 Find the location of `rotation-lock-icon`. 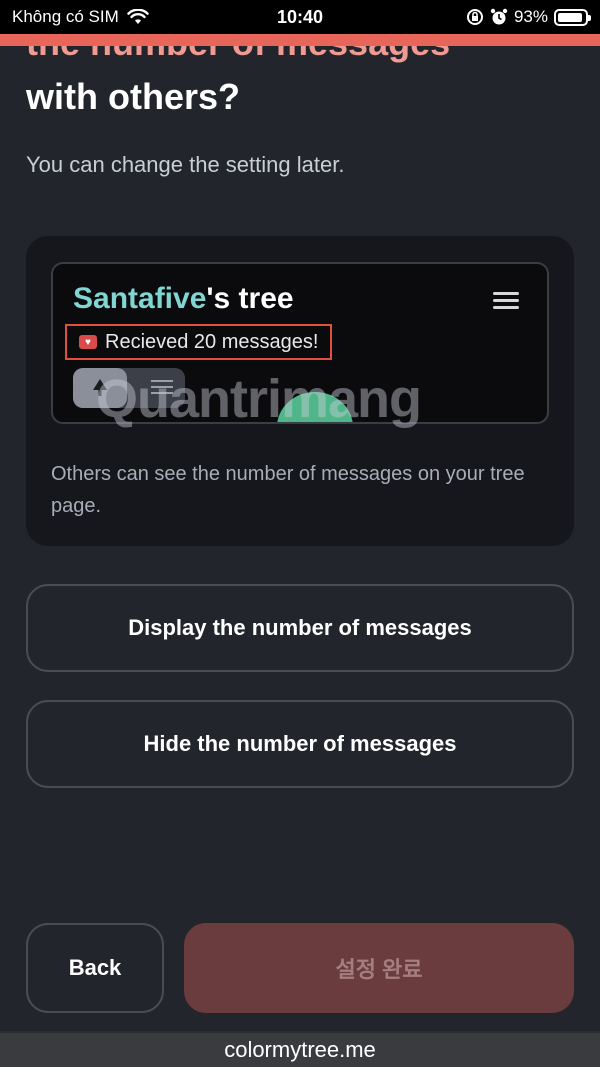

rotation-lock-icon is located at coordinates (474, 17).